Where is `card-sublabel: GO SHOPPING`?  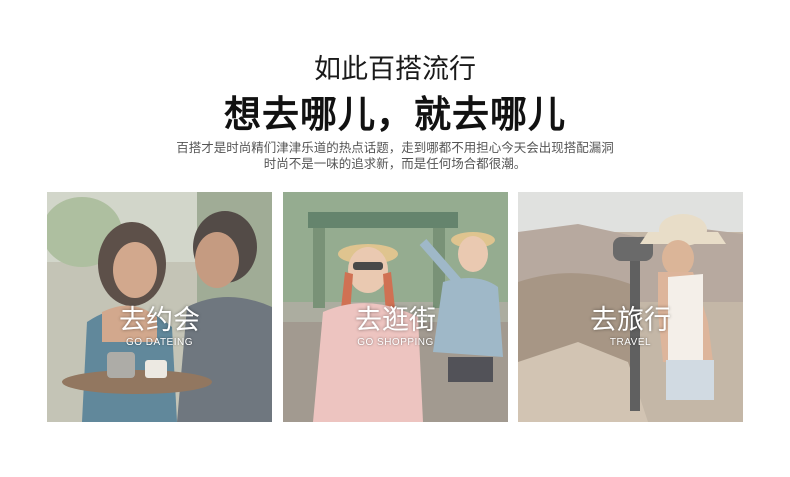 card-sublabel: GO SHOPPING is located at coordinates (395, 342).